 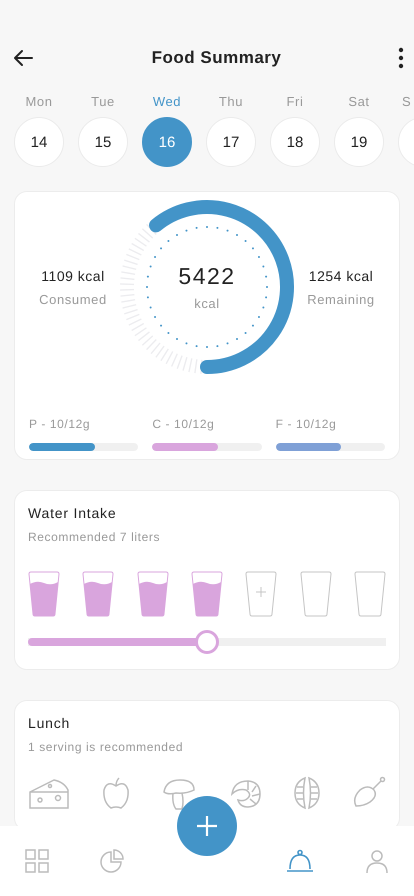 What do you see at coordinates (231, 142) in the screenshot?
I see `date-button: 17` at bounding box center [231, 142].